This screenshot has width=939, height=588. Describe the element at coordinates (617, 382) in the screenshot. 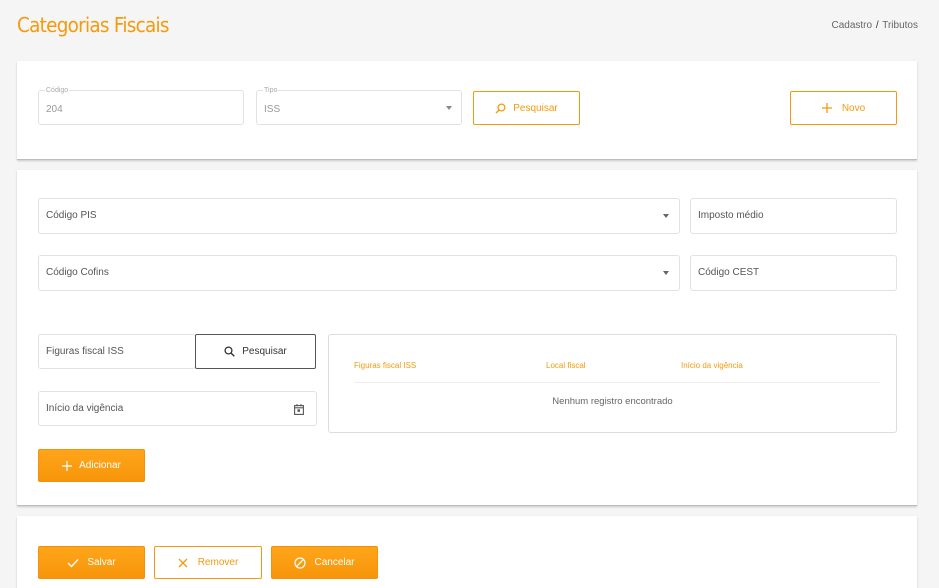

I see `table-header-divider` at that location.